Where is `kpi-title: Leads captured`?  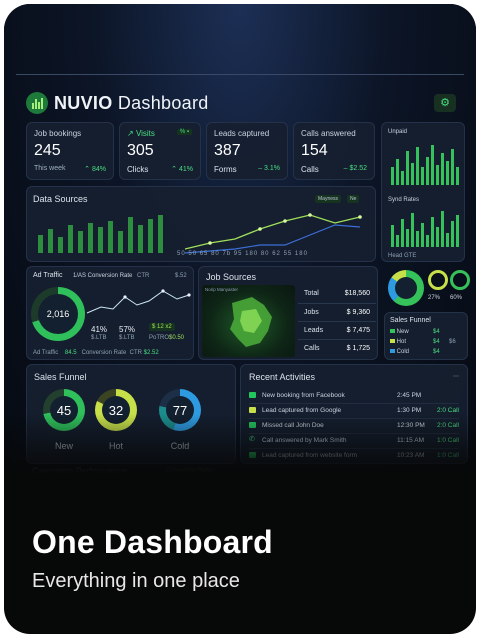
kpi-title: Leads captured is located at coordinates (242, 133).